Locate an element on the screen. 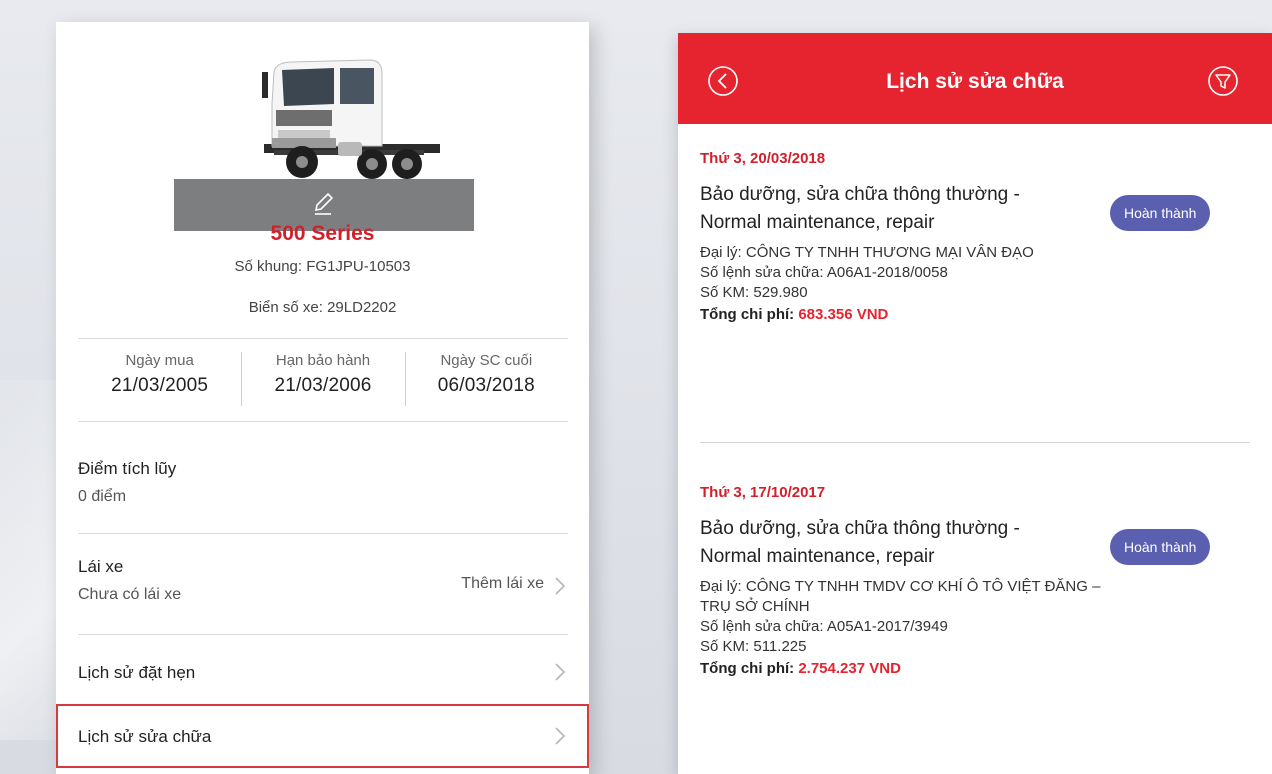 This screenshot has width=1272, height=774. vehicle-model: 500 Series is located at coordinates (322, 233).